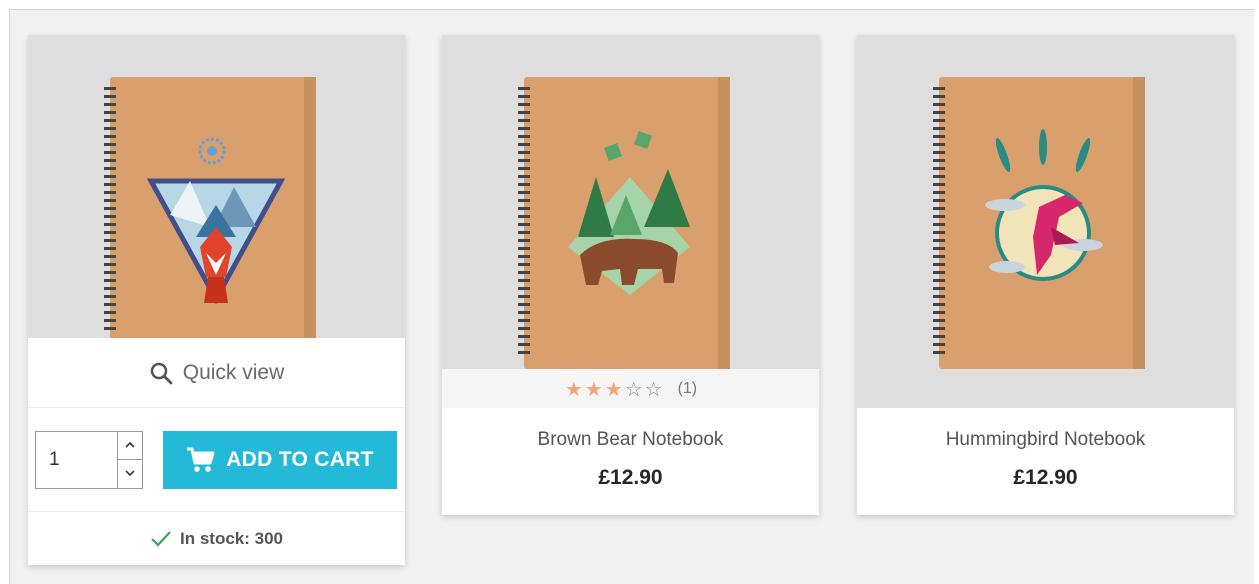 Image resolution: width=1259 pixels, height=584 pixels. I want to click on notebook-fox-image, so click(210, 223).